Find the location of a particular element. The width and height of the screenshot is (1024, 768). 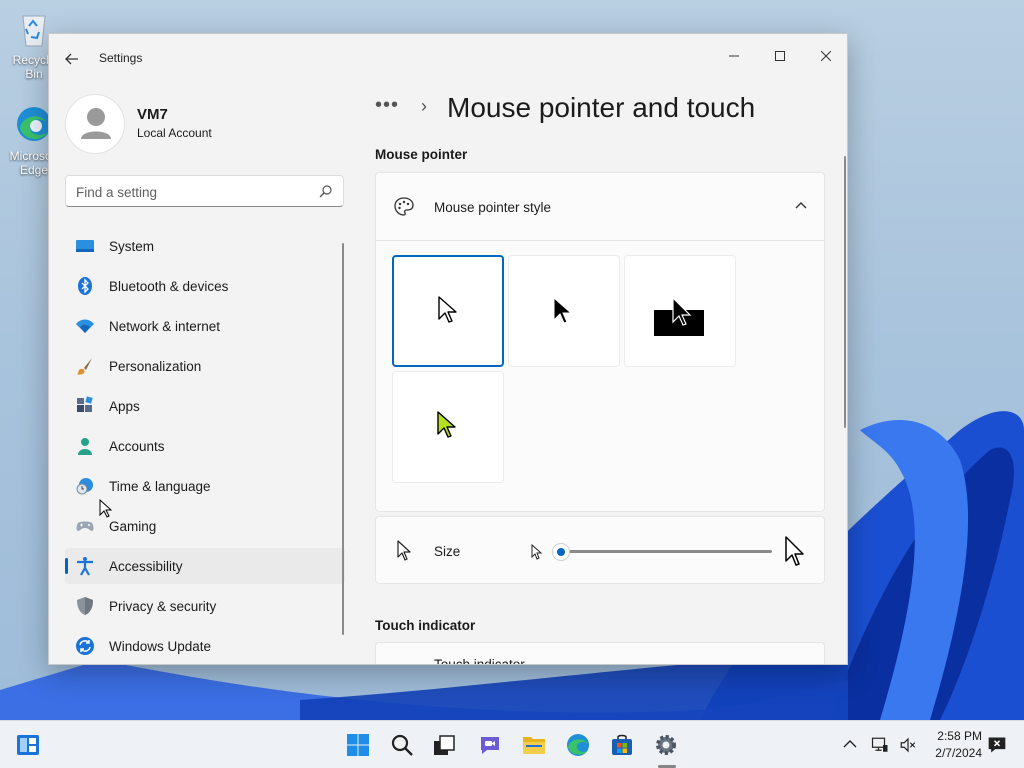

app-title: Settings is located at coordinates (121, 58).